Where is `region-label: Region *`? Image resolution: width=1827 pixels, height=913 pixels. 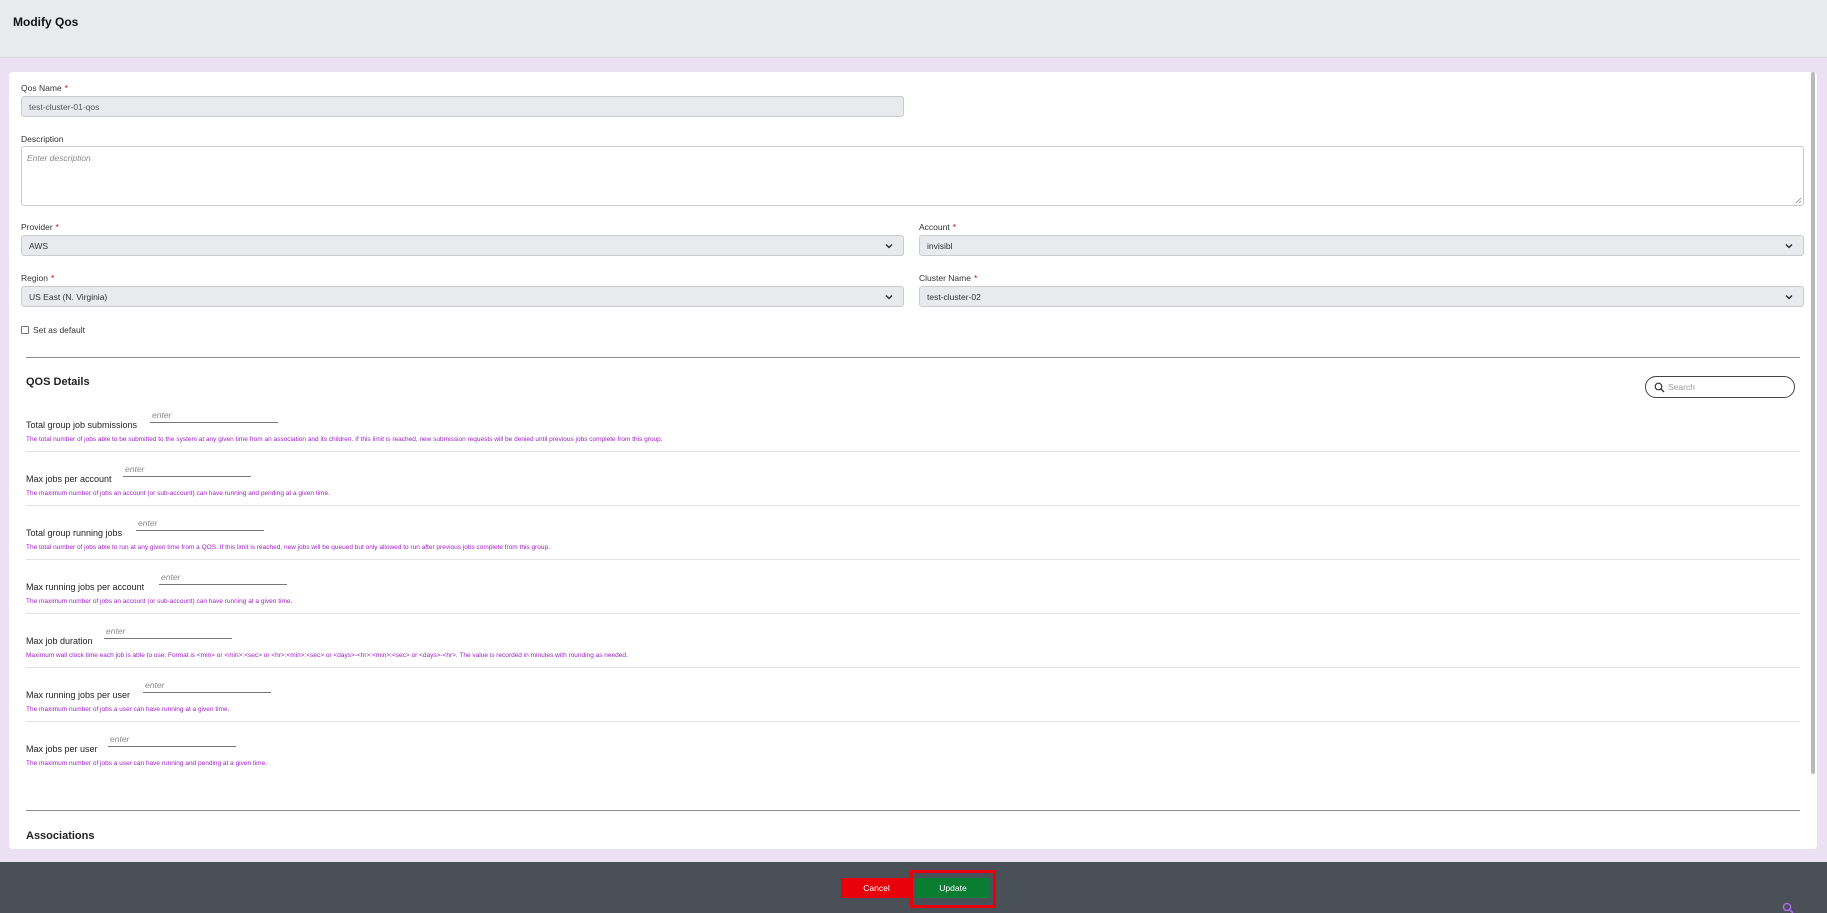 region-label: Region * is located at coordinates (37, 278).